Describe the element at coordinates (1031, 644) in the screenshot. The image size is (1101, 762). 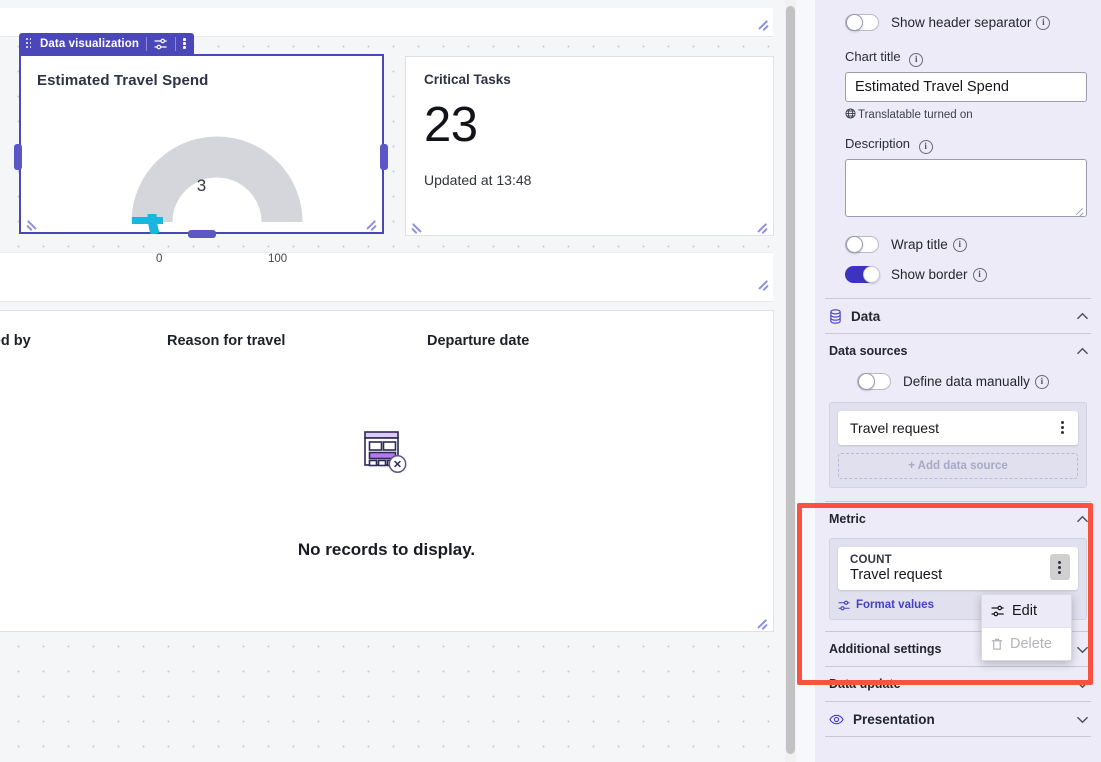
I see `context-menu-delete-label: Delete` at that location.